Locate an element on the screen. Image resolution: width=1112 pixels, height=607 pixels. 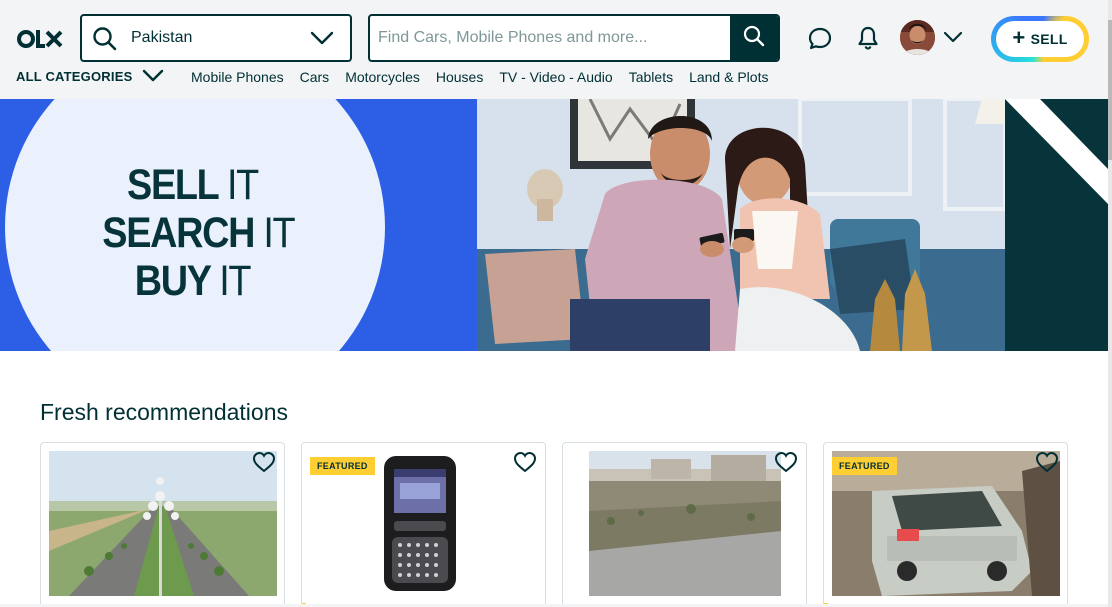
search-input is located at coordinates (551, 38).